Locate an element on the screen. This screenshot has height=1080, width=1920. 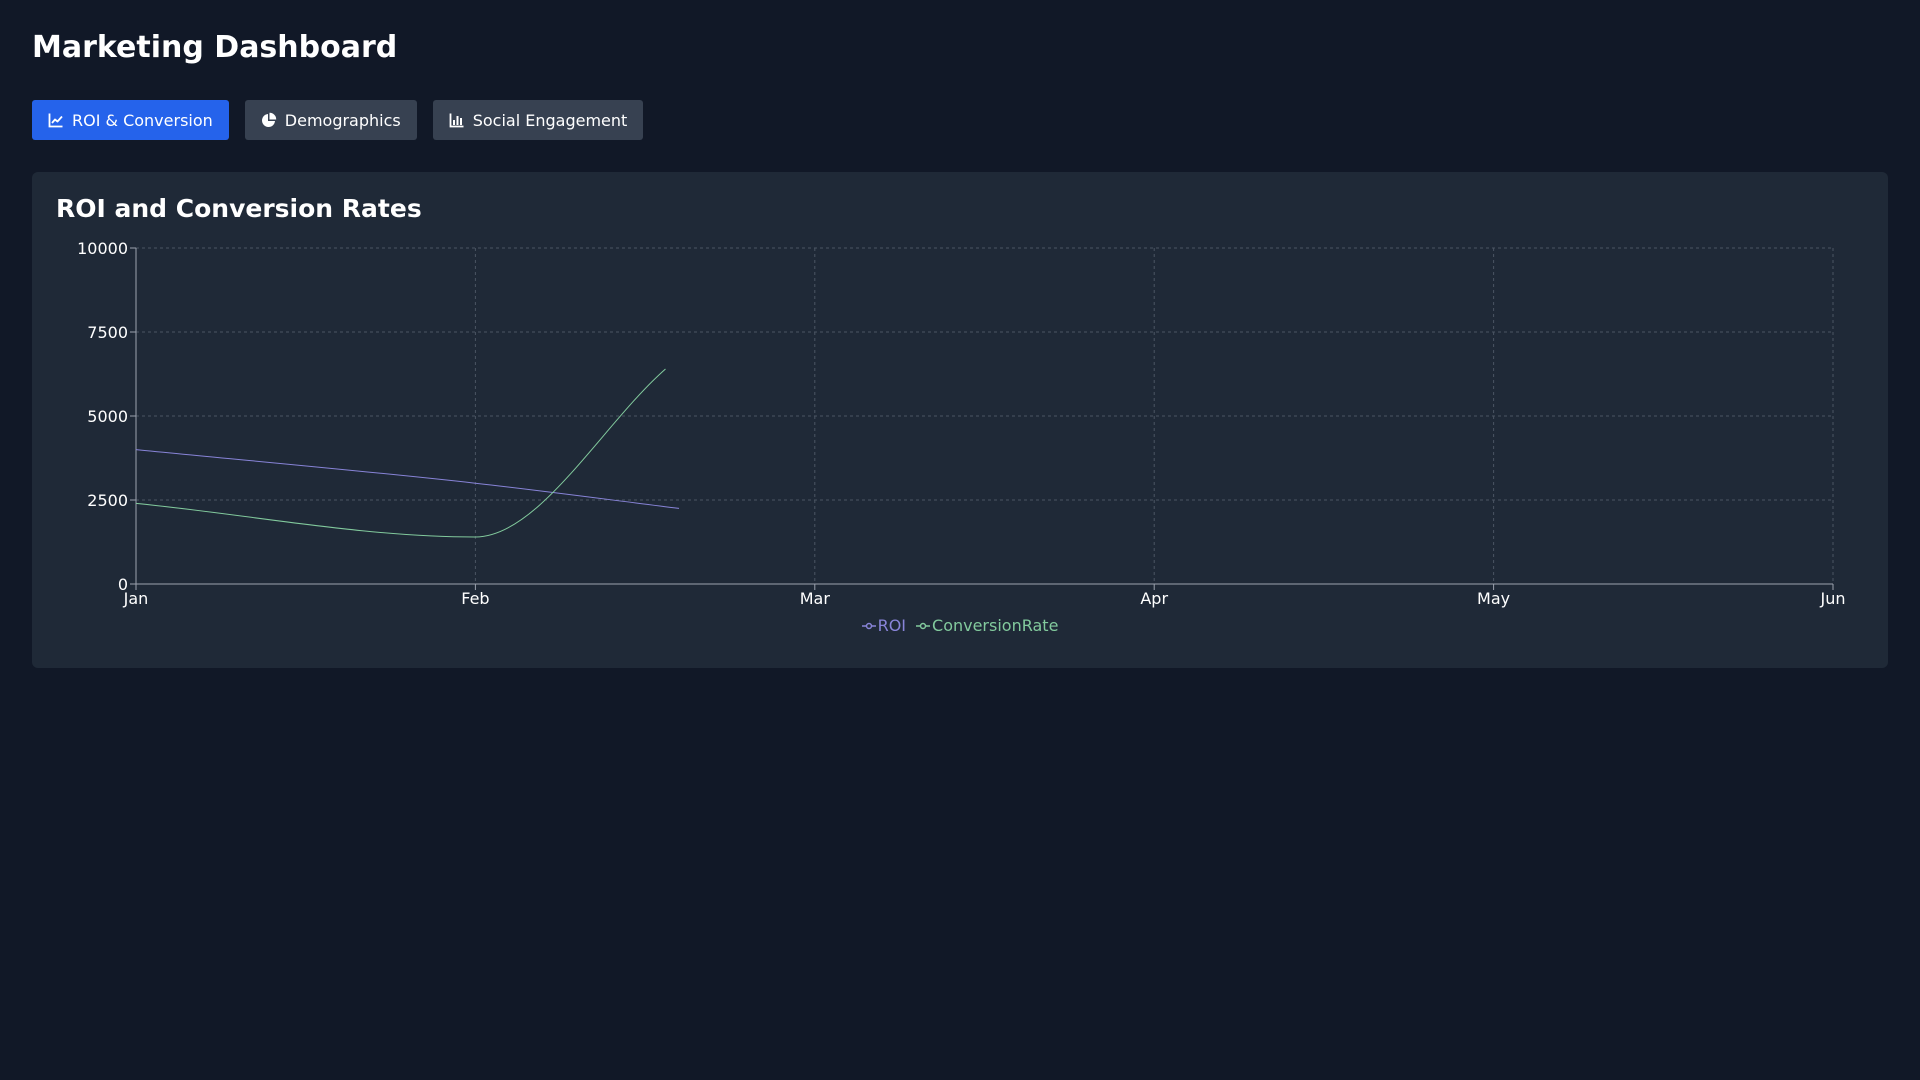
tab-social-engagement: Social Engagement is located at coordinates (538, 120).